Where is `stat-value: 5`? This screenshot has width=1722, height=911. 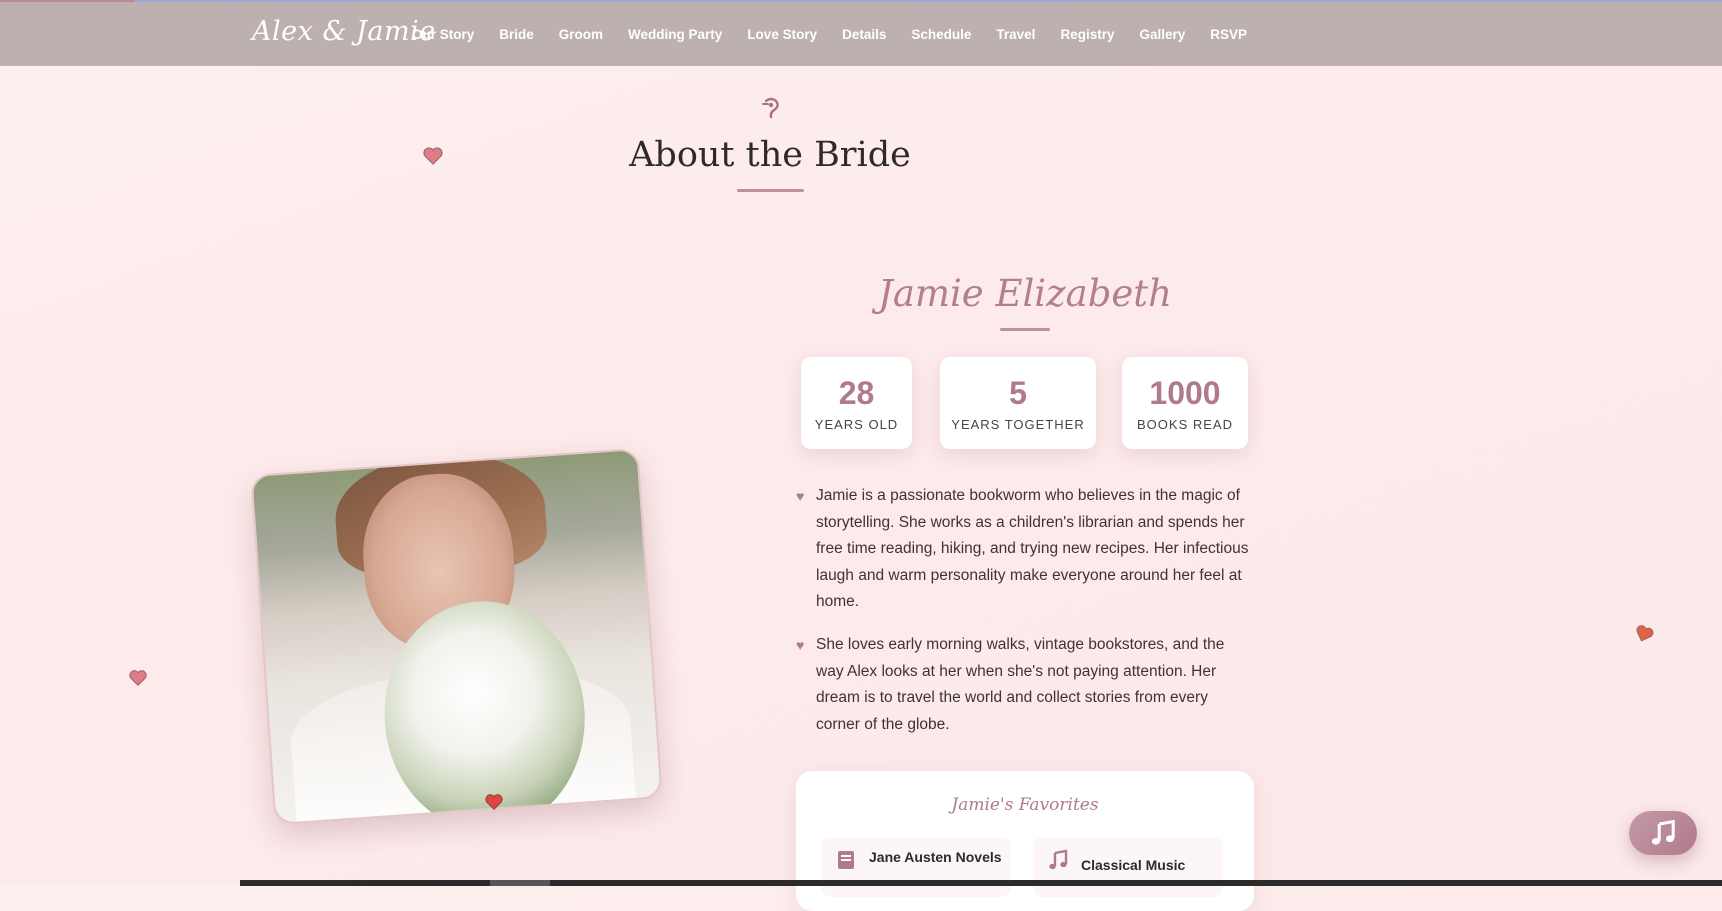 stat-value: 5 is located at coordinates (1018, 393).